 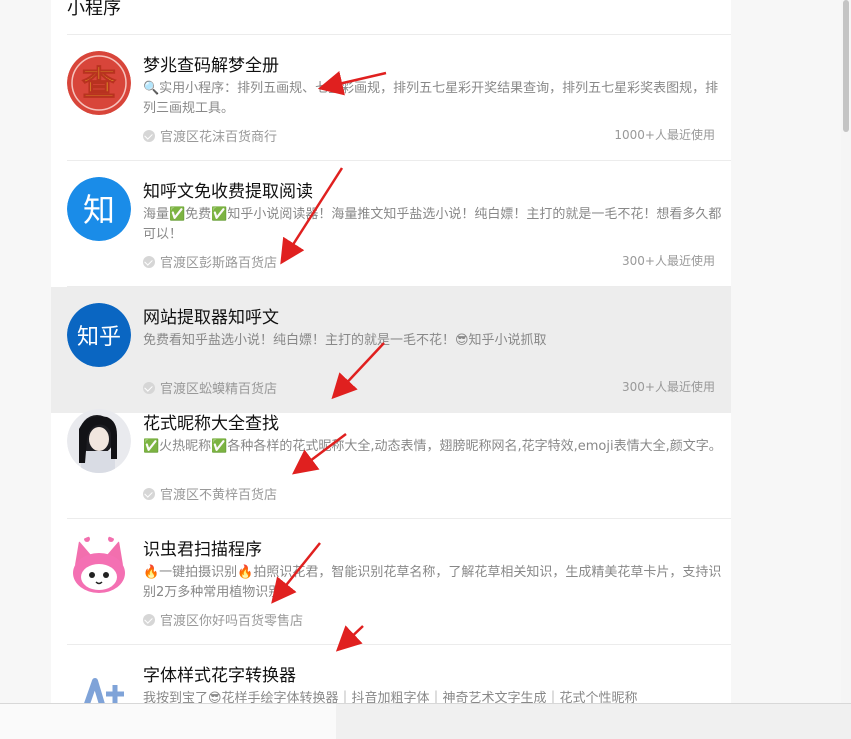 What do you see at coordinates (99, 441) in the screenshot?
I see `girl-photo-icon` at bounding box center [99, 441].